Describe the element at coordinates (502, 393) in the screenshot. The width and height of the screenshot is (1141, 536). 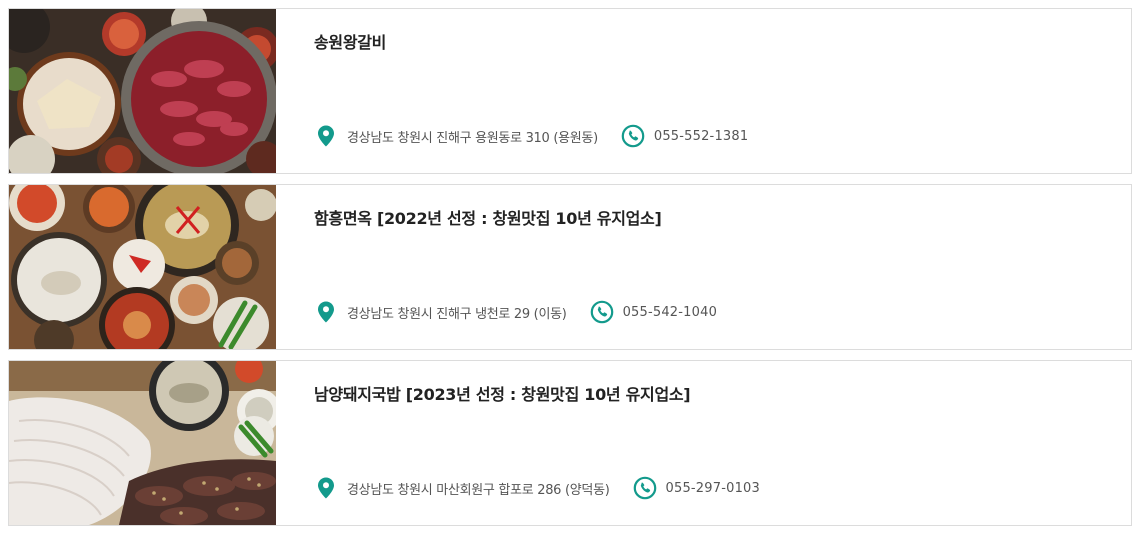
I see `restaurant-name: 남양돼지국밥 [2023년 선정 : 창원맛집 10년 유지업소]` at that location.